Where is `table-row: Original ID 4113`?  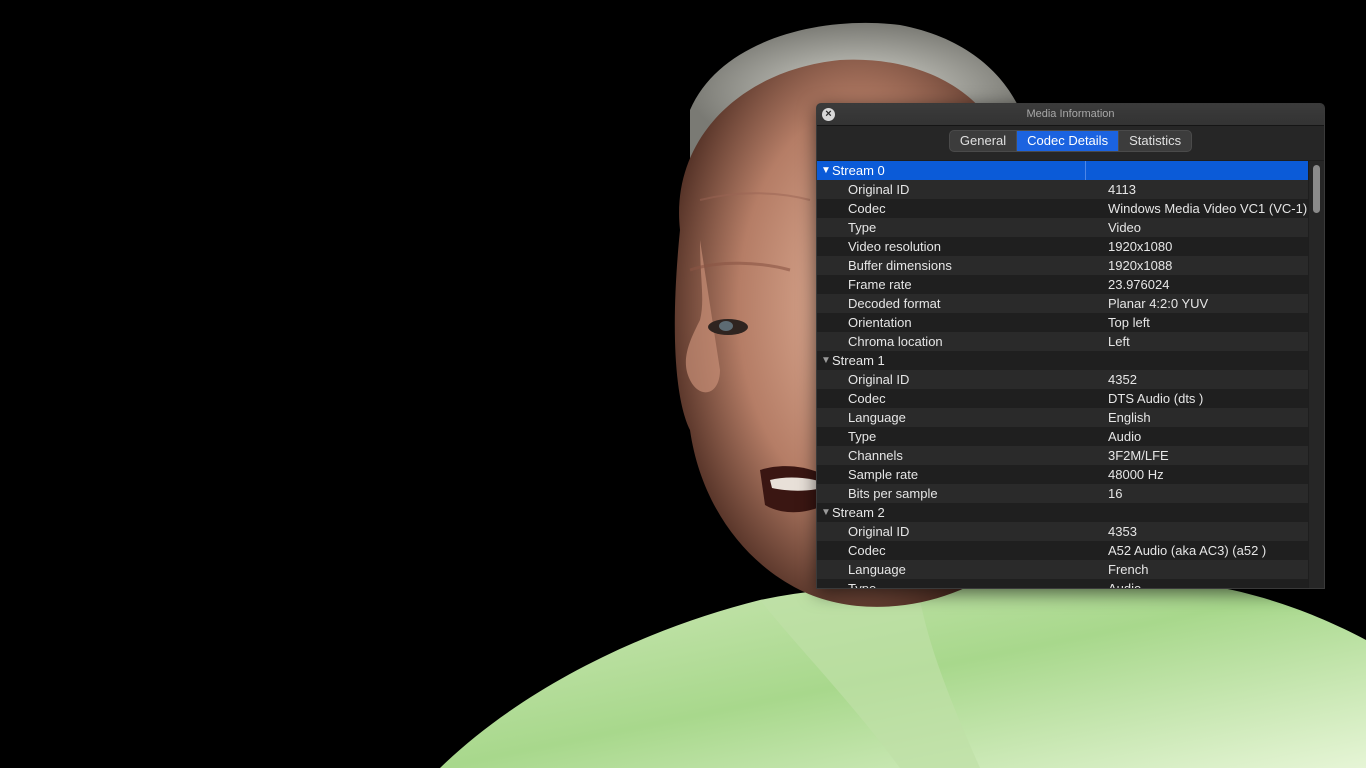 table-row: Original ID 4113 is located at coordinates (1062, 189).